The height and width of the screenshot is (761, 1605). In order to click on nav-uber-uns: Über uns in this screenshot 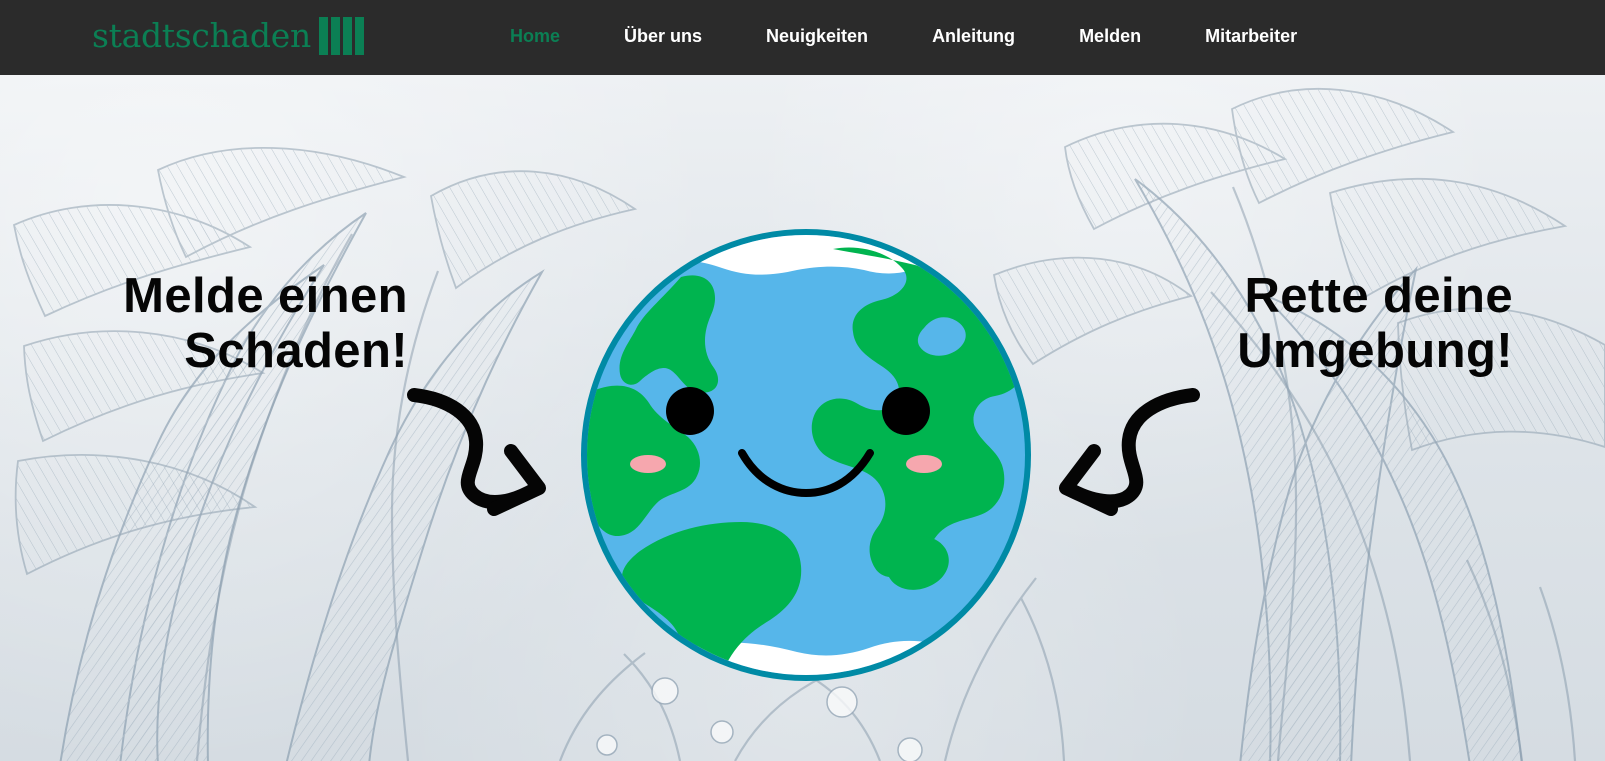, I will do `click(663, 36)`.